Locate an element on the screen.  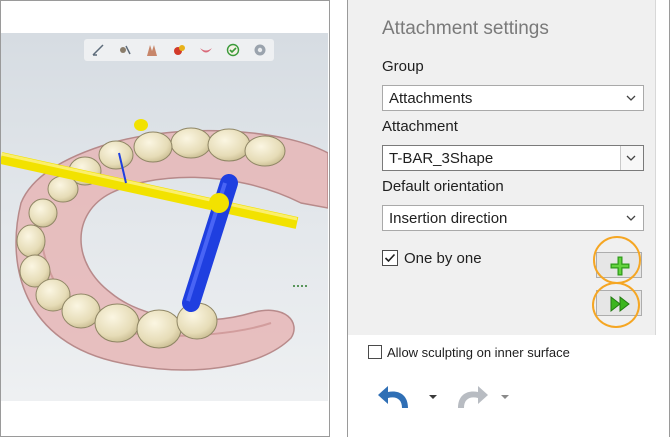
fast-forward-icon is located at coordinates (620, 304).